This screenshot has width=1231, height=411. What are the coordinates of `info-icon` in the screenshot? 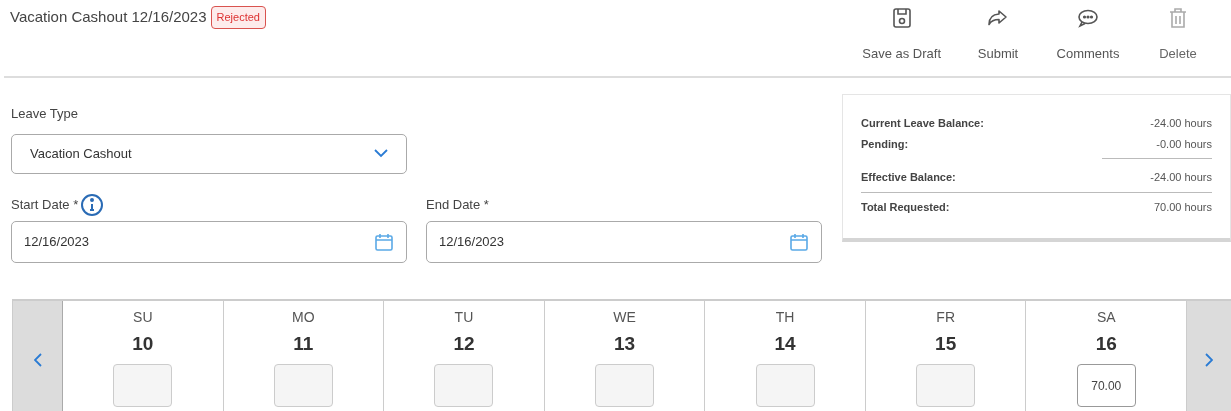 It's located at (92, 204).